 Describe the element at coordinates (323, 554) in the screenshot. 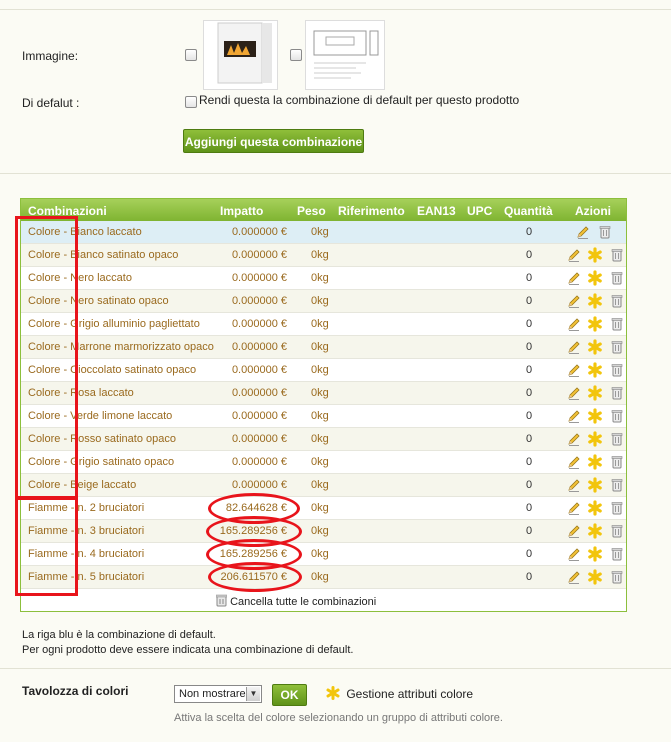

I see `table-row: Fiamme - n. 4 bruciatori 165.289256 €0kg 0` at that location.